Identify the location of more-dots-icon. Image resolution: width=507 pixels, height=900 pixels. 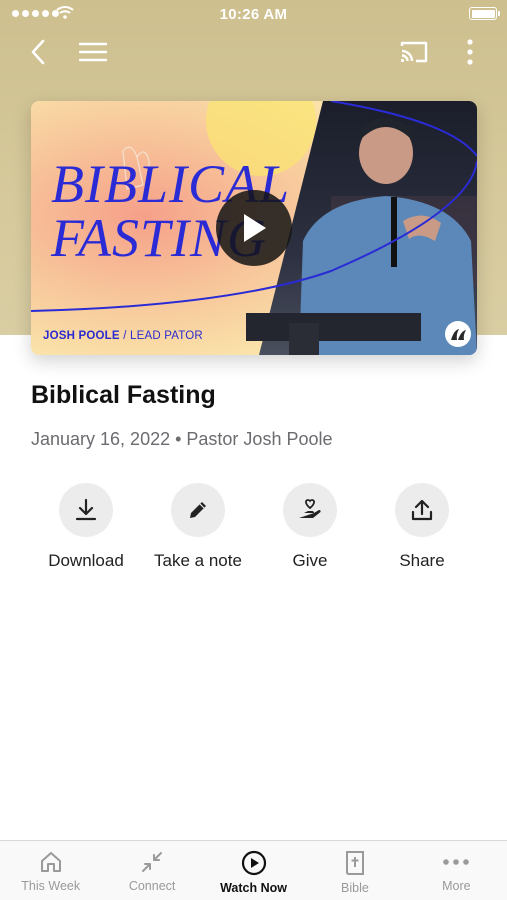
(456, 862).